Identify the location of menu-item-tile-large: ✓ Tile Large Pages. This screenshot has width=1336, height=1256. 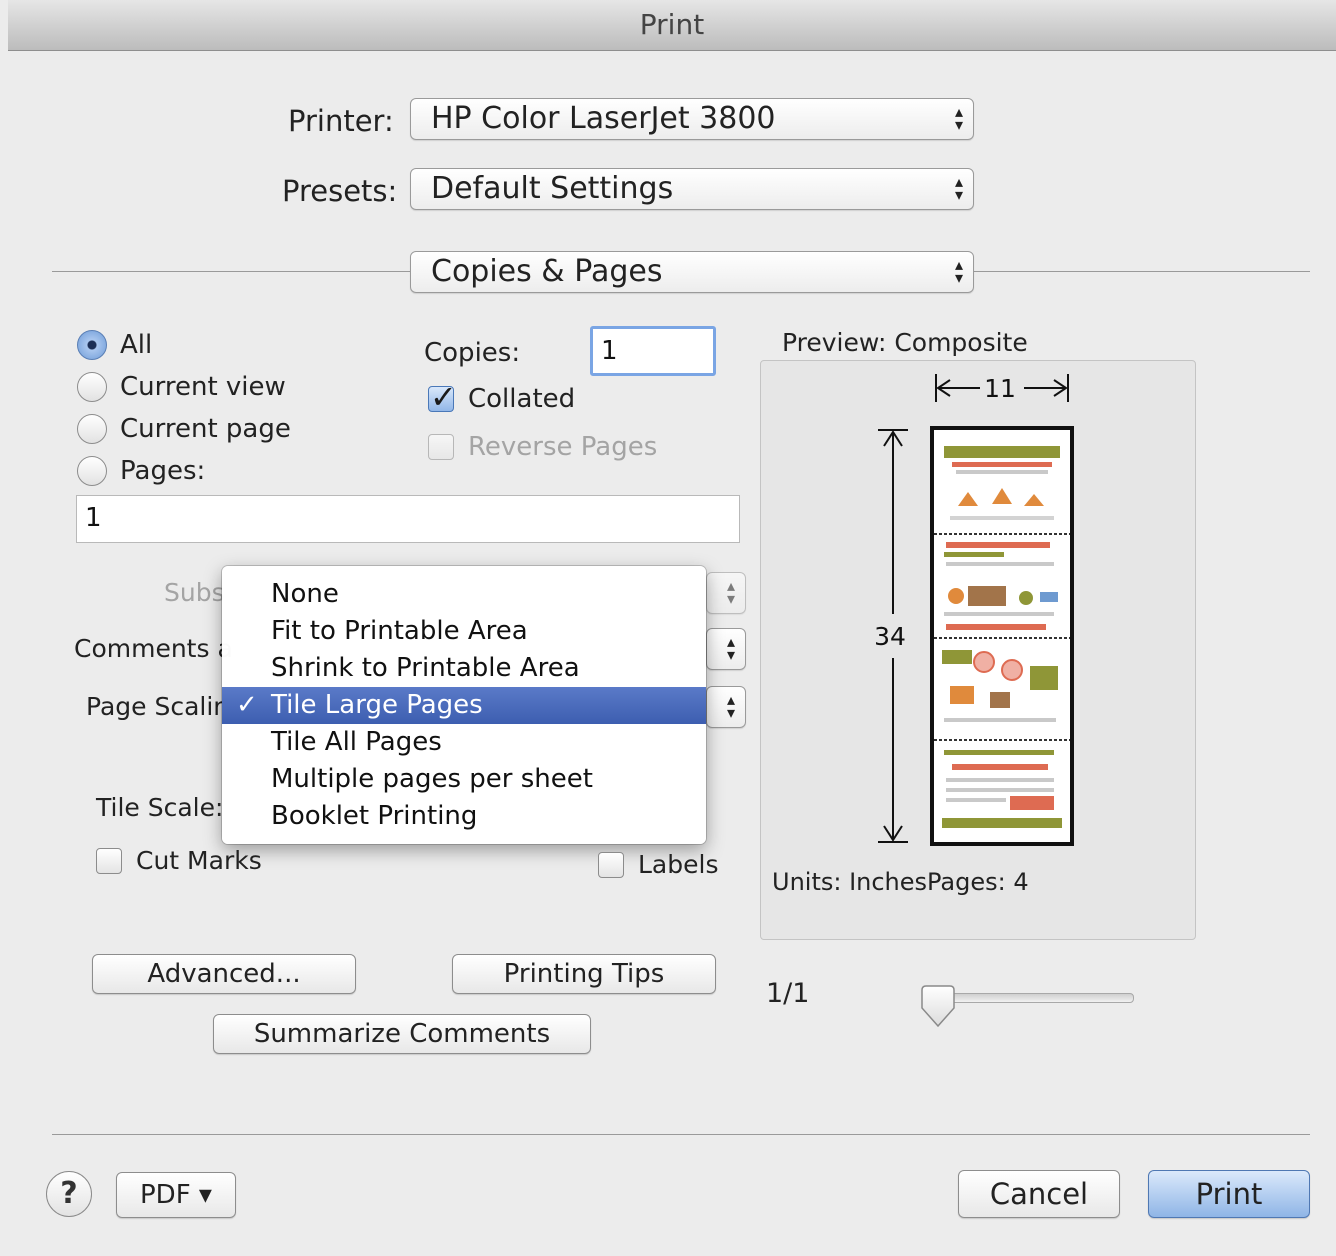
(464, 705).